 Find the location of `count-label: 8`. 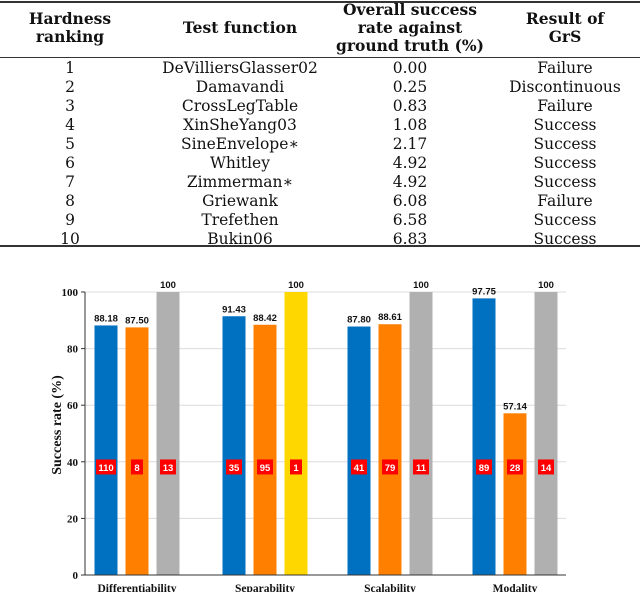

count-label: 8 is located at coordinates (136, 468).